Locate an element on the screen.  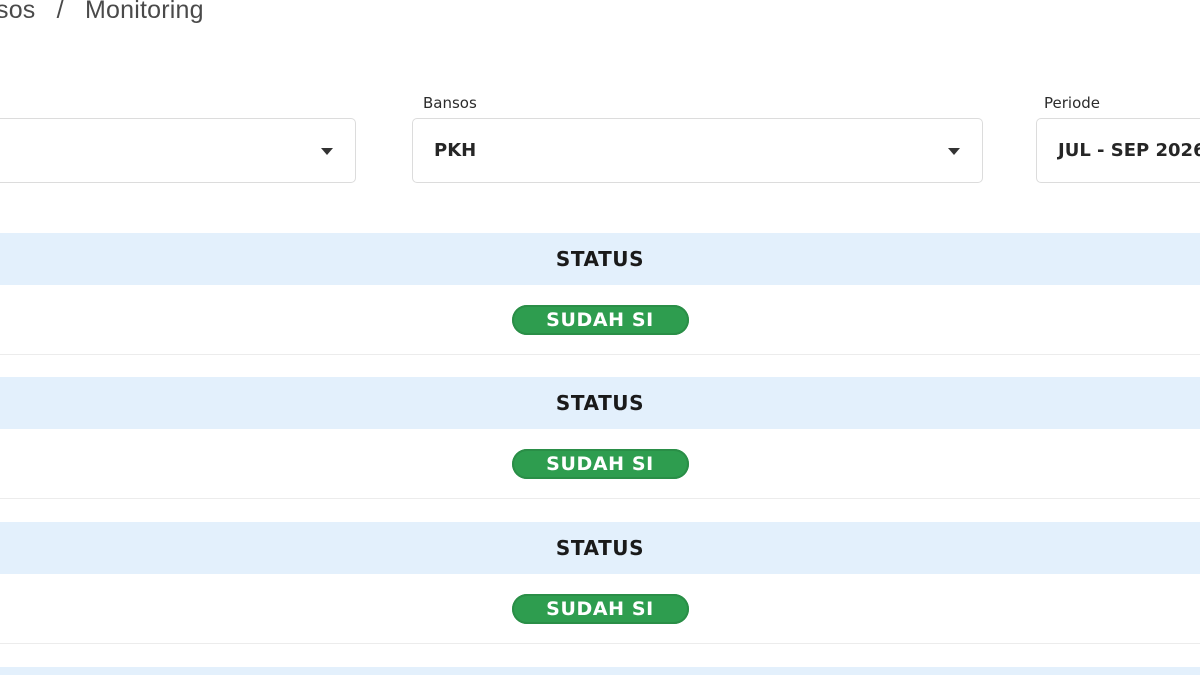
bansos-label: Bansos is located at coordinates (450, 103).